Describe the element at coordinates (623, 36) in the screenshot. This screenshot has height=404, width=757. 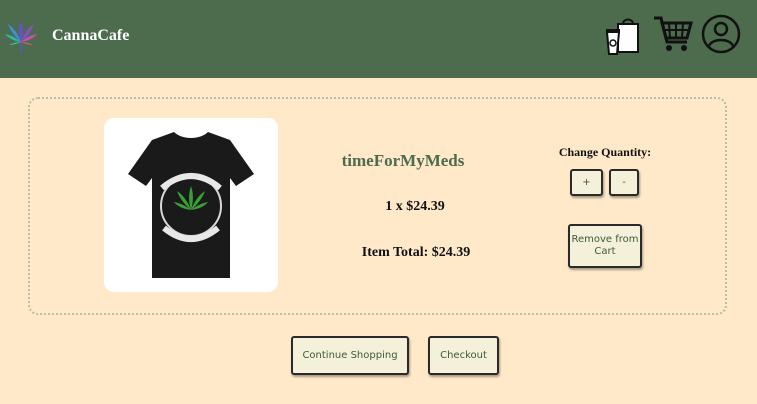
I see `order-bag-icon` at that location.